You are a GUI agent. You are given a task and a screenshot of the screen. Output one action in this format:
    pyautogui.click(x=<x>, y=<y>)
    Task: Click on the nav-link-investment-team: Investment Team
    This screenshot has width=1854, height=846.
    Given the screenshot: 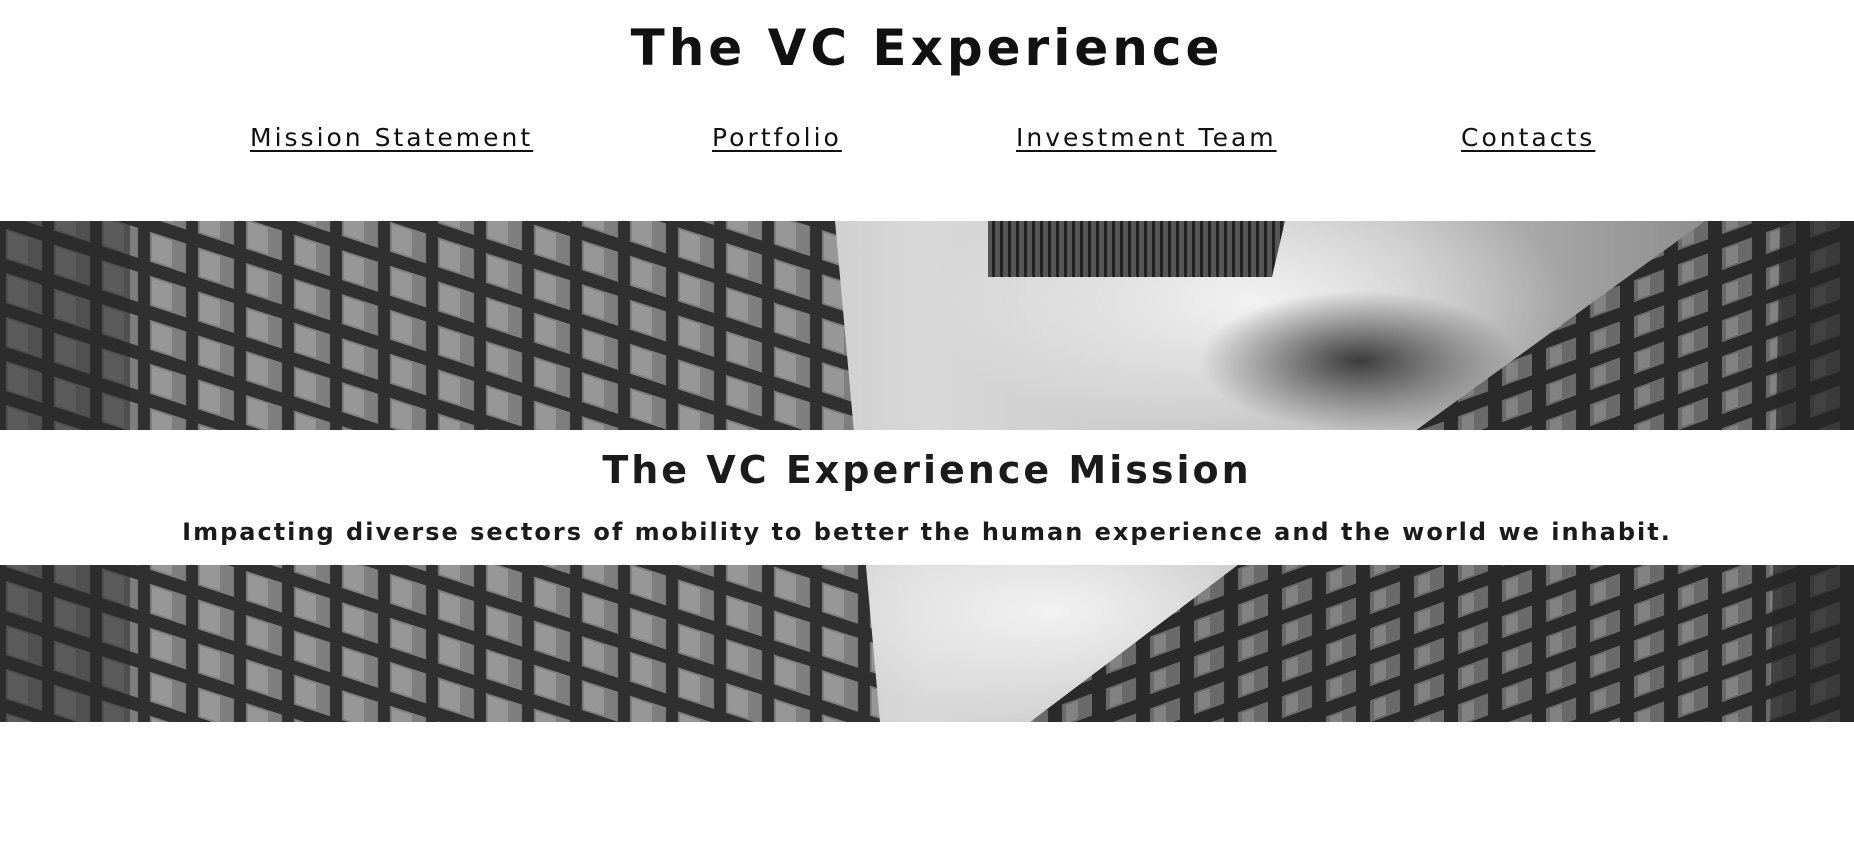 What is the action you would take?
    pyautogui.click(x=1159, y=138)
    